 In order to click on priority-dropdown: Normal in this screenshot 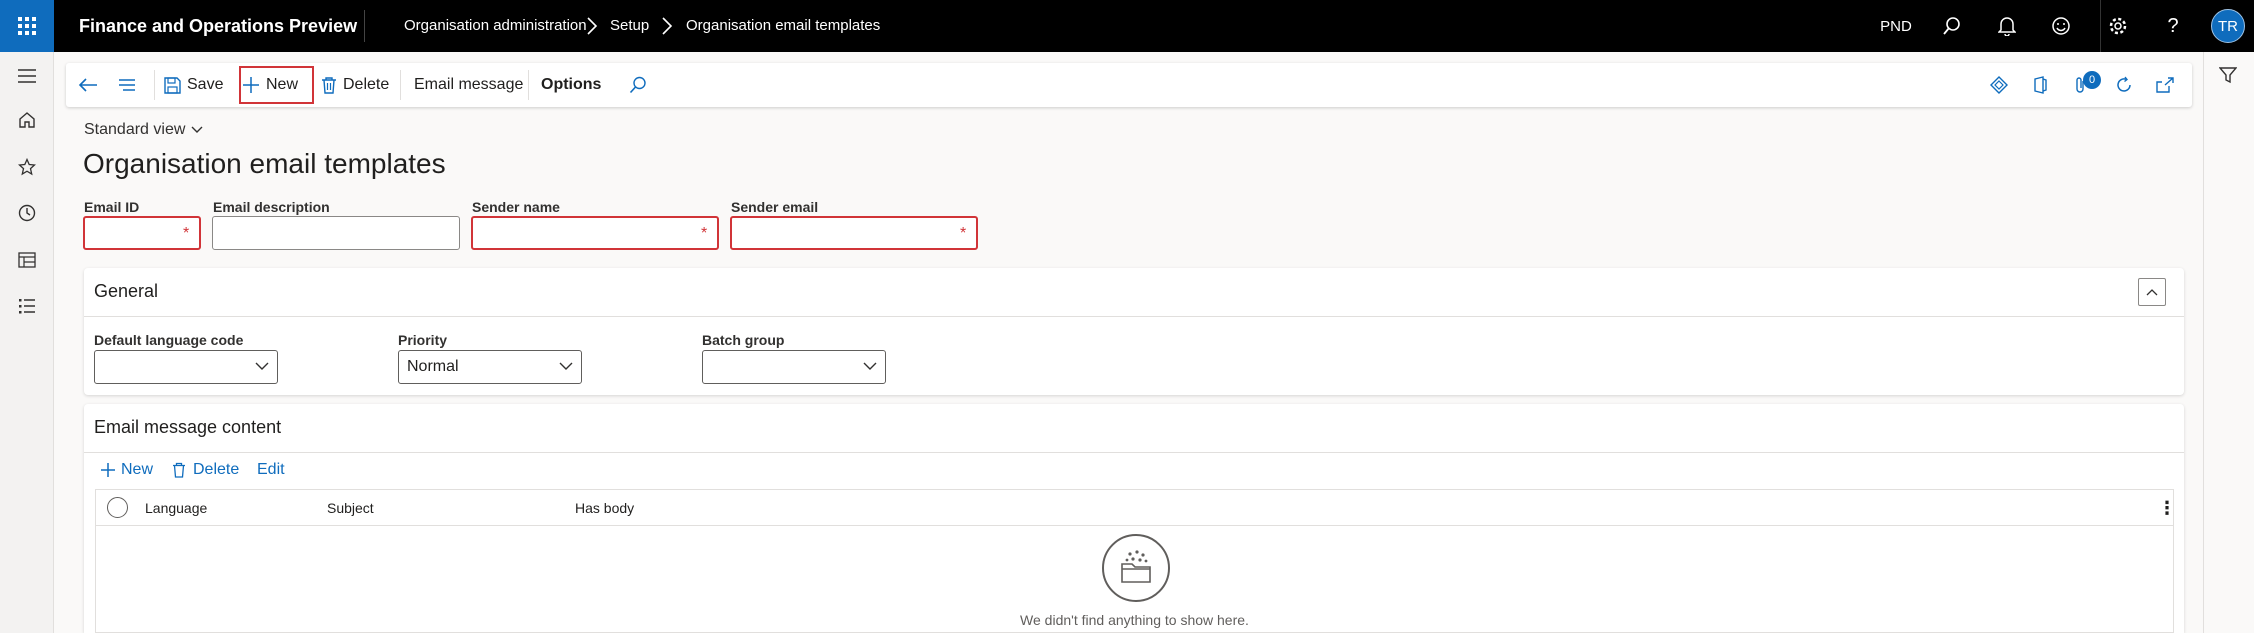, I will do `click(490, 367)`.